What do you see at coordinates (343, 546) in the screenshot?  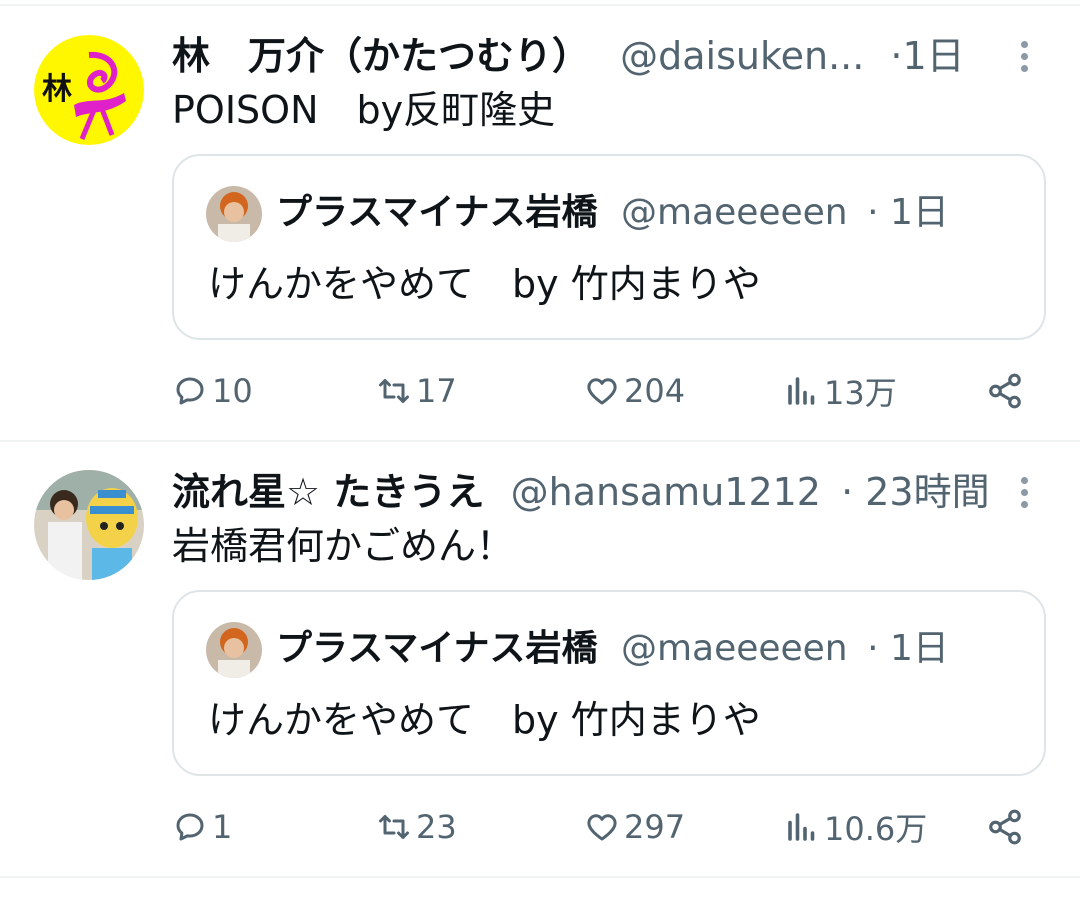 I see `tweet-text: 岩橋君何かごめん！` at bounding box center [343, 546].